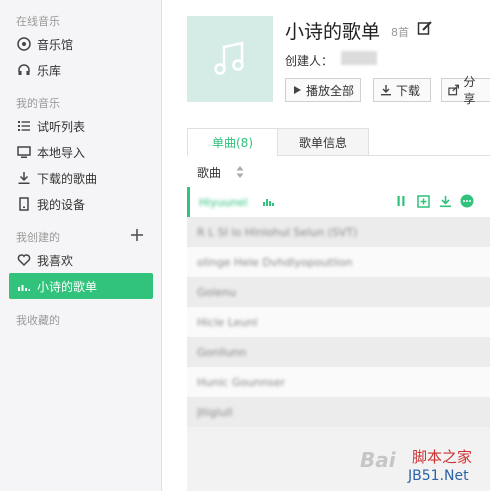 This screenshot has height=491, width=490. What do you see at coordinates (378, 460) in the screenshot?
I see `watermark-brand: Bai` at bounding box center [378, 460].